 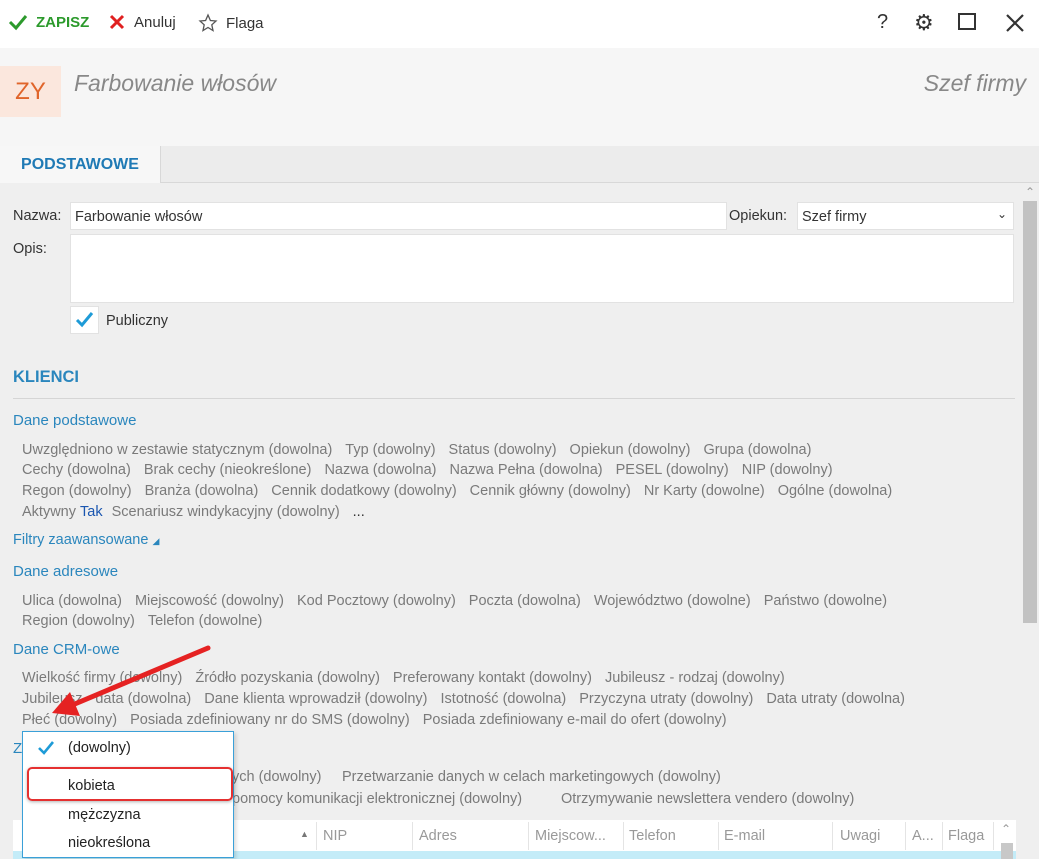 I want to click on toolbar: ZAPISZ Anuluj Flaga ? ⚙, so click(x=519, y=24).